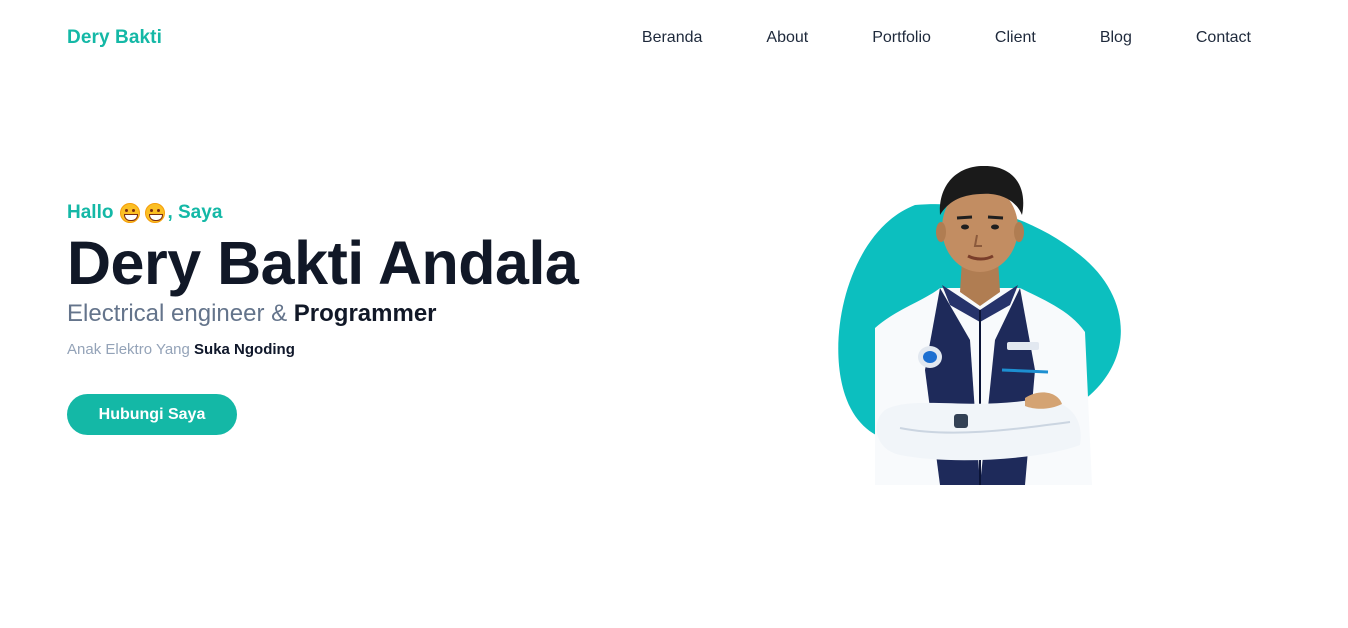 The image size is (1348, 628). What do you see at coordinates (323, 263) in the screenshot?
I see `hero-name: Dery Bakti Andala` at bounding box center [323, 263].